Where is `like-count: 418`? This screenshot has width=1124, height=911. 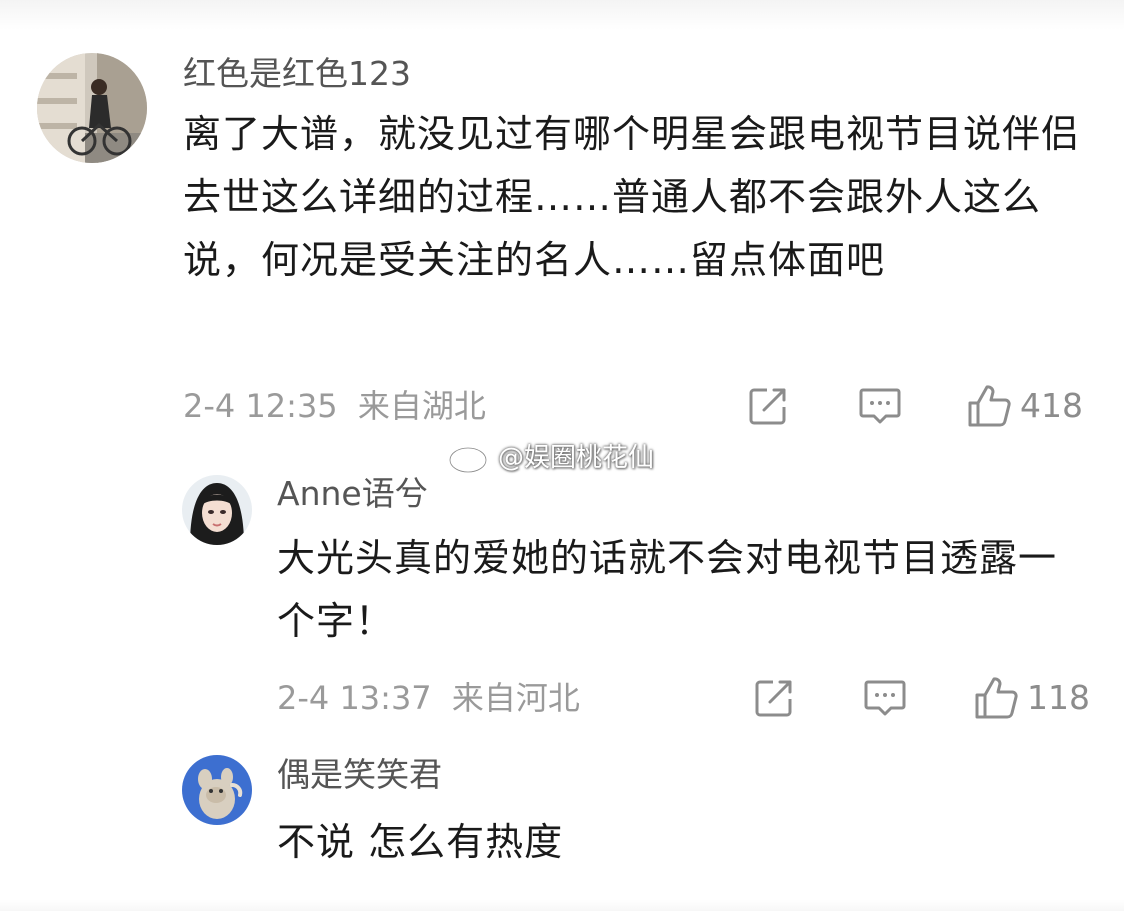 like-count: 418 is located at coordinates (1051, 405).